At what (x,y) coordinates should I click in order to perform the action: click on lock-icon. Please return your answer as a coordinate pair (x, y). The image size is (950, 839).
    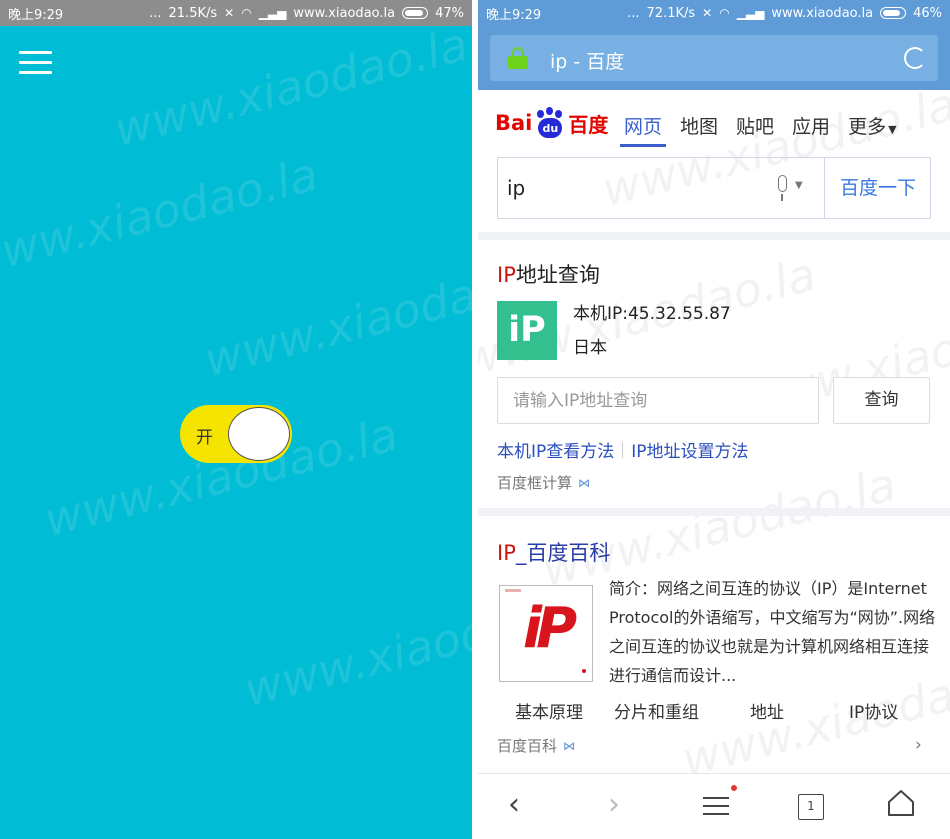
    Looking at the image, I should click on (518, 58).